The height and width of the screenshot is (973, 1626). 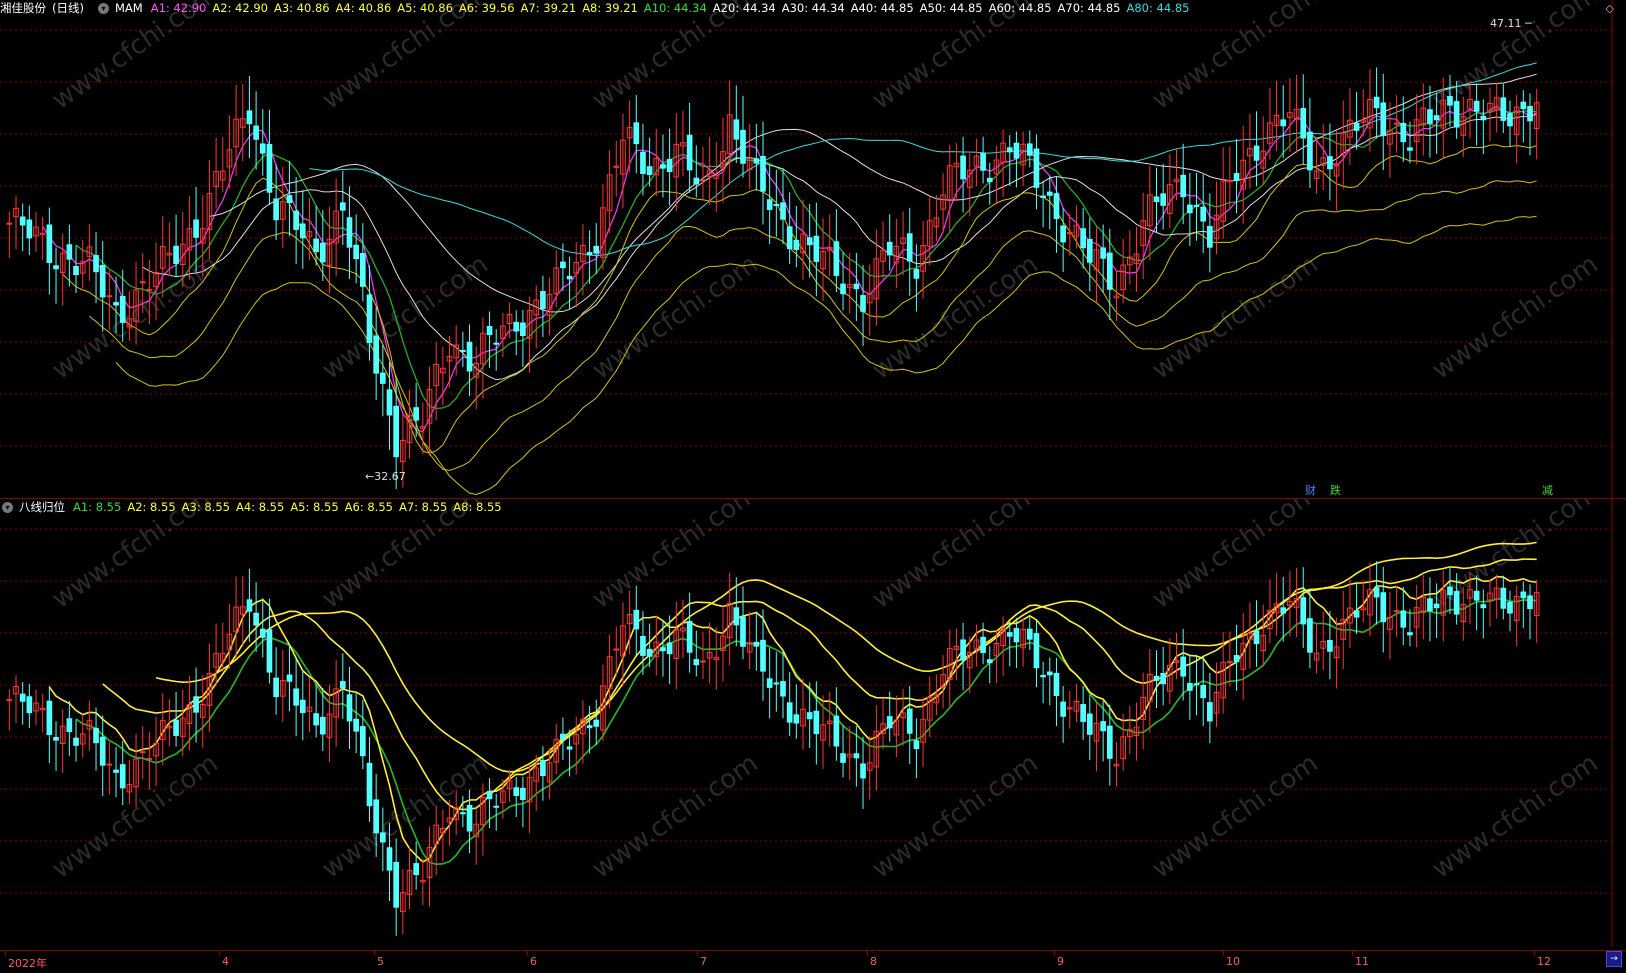 I want to click on indicator-toggle-icon: ▾, so click(x=103, y=8).